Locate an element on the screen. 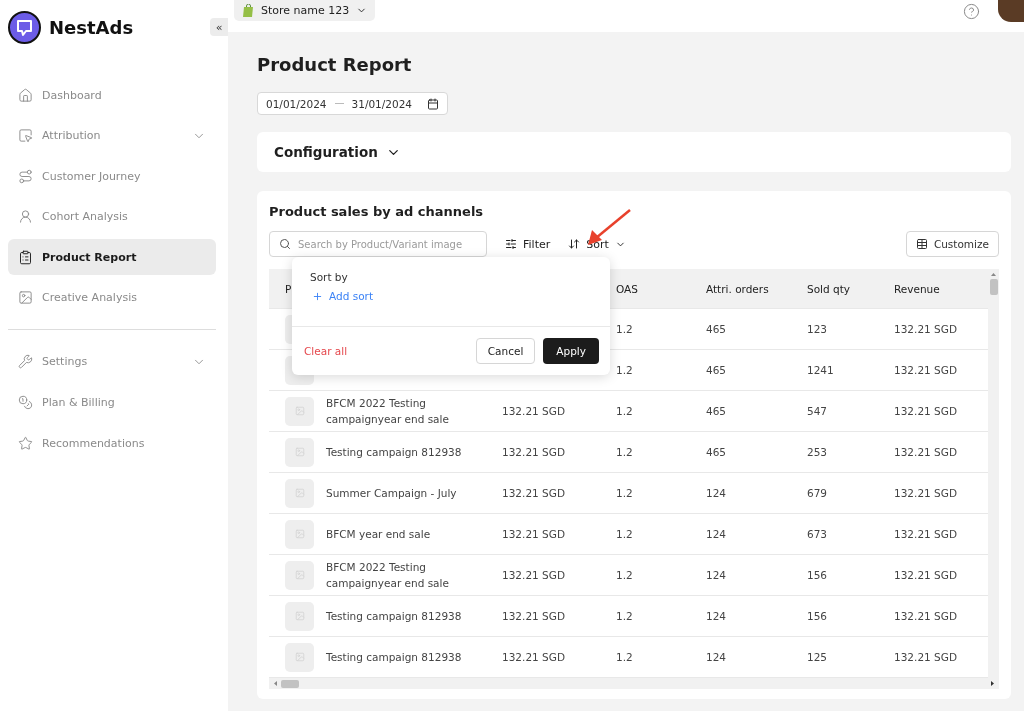 This screenshot has width=1024, height=711. brand-name: NestAds is located at coordinates (91, 27).